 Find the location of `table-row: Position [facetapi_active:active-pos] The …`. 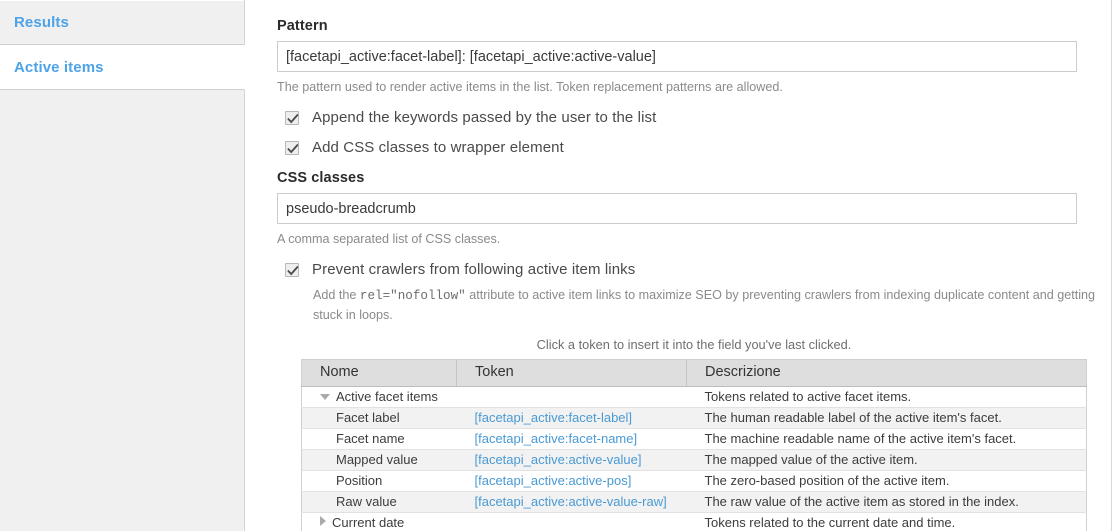

table-row: Position [facetapi_active:active-pos] The … is located at coordinates (694, 481).